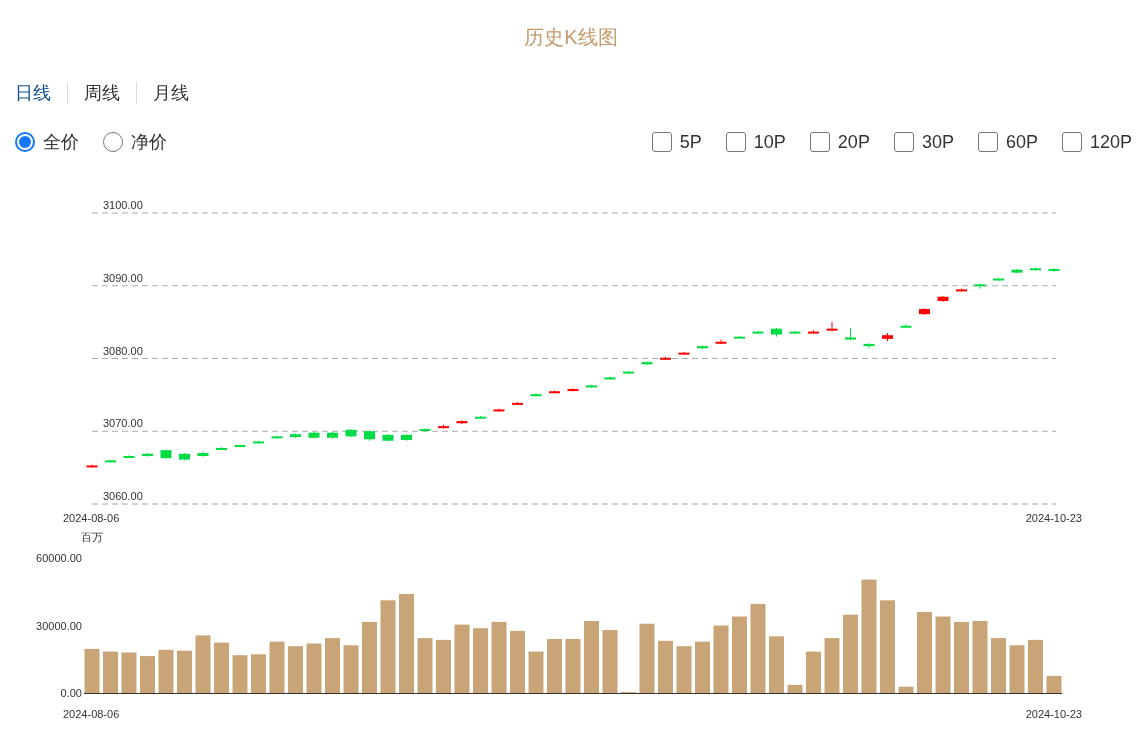 The height and width of the screenshot is (744, 1142). Describe the element at coordinates (71, 693) in the screenshot. I see `axis-label: 0.00` at that location.